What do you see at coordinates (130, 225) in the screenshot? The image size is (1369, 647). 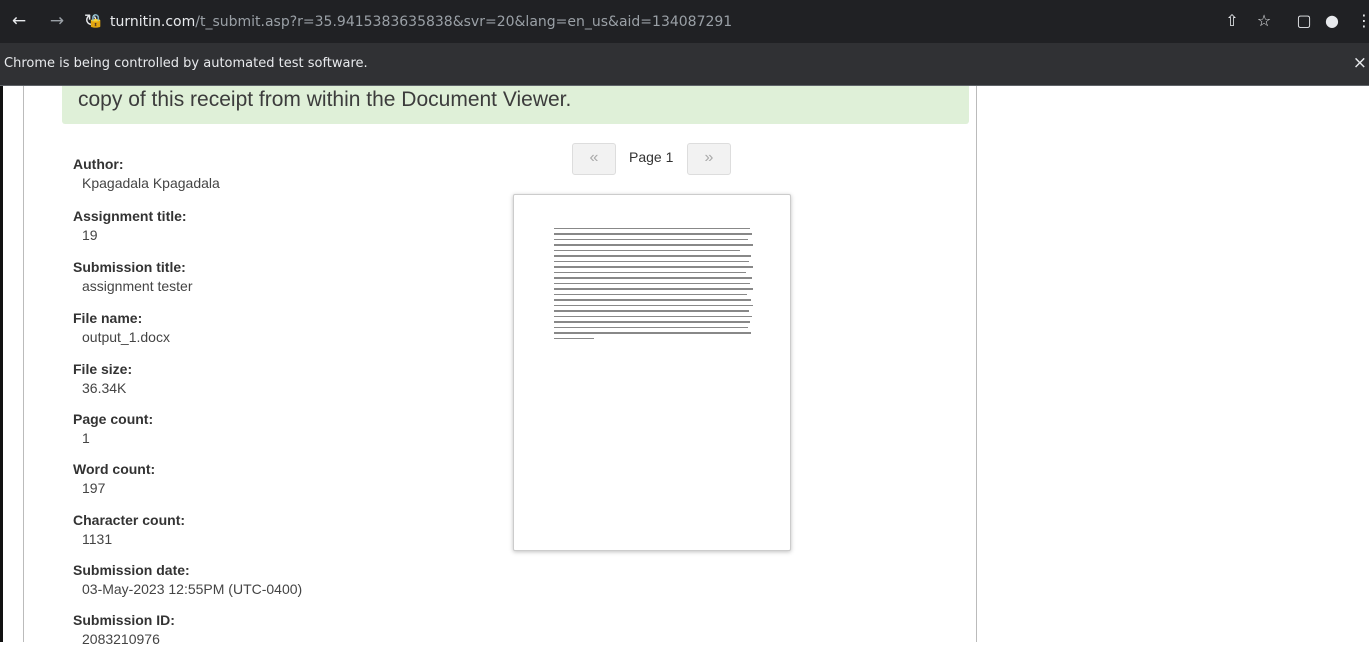 I see `assignment-title-field: Assignment title: 19` at bounding box center [130, 225].